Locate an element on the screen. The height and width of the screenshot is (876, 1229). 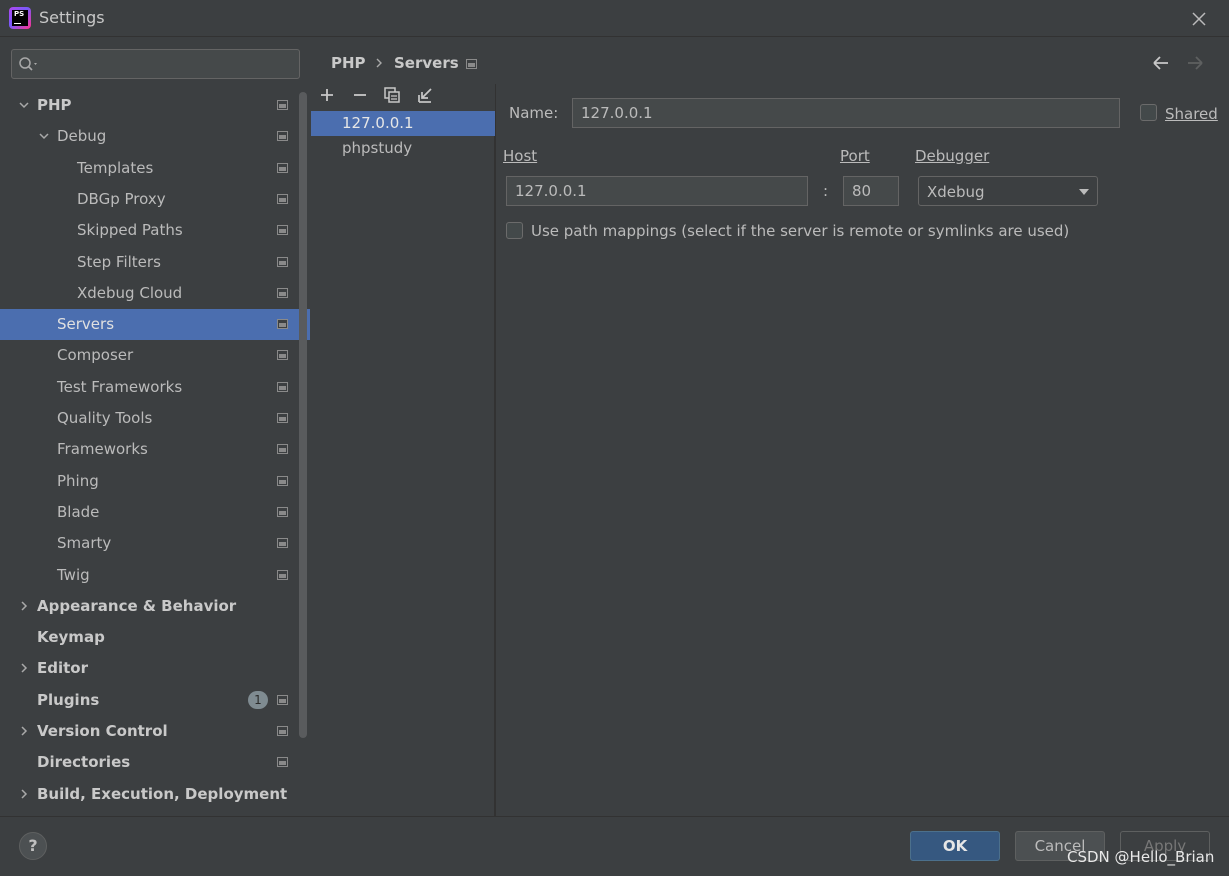
panel-divider is located at coordinates (495, 450).